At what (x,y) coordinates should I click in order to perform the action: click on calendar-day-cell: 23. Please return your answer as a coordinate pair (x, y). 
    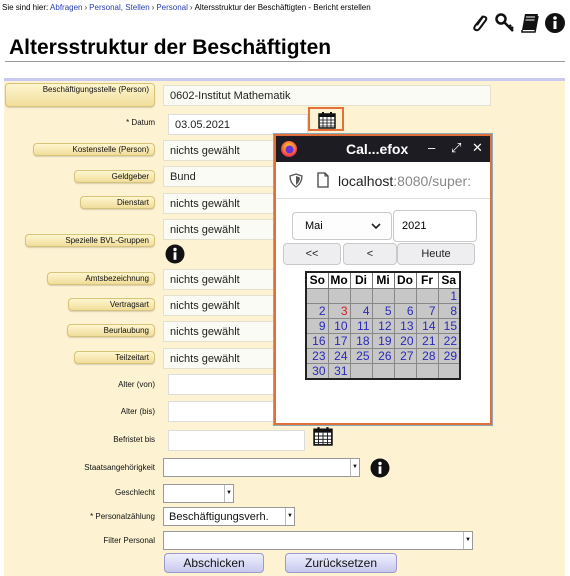
    Looking at the image, I should click on (317, 355).